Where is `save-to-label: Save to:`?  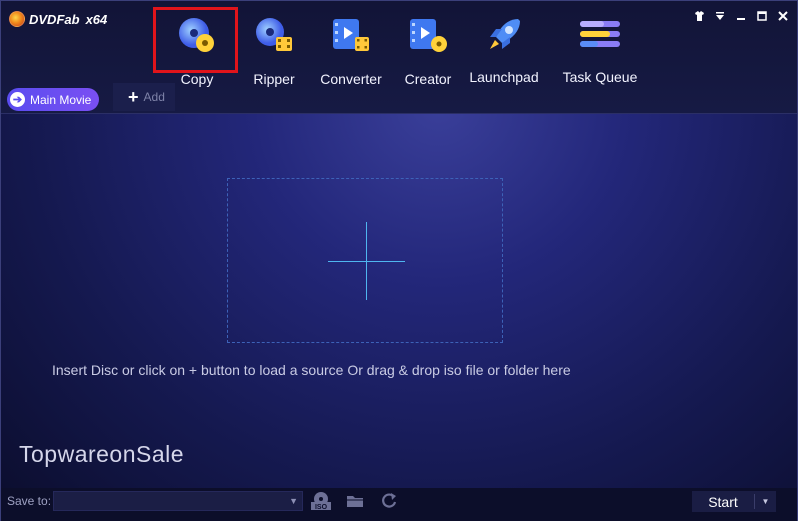
save-to-label: Save to: is located at coordinates (29, 501).